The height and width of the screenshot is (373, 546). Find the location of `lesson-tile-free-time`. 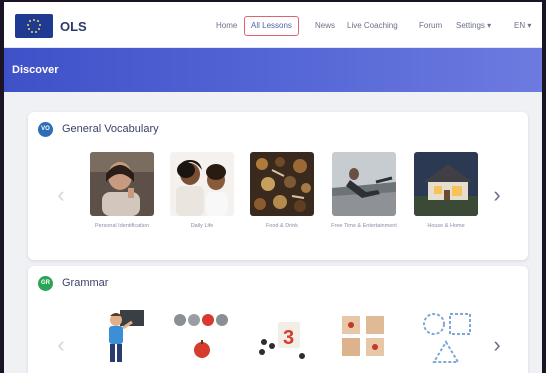

lesson-tile-free-time is located at coordinates (364, 184).